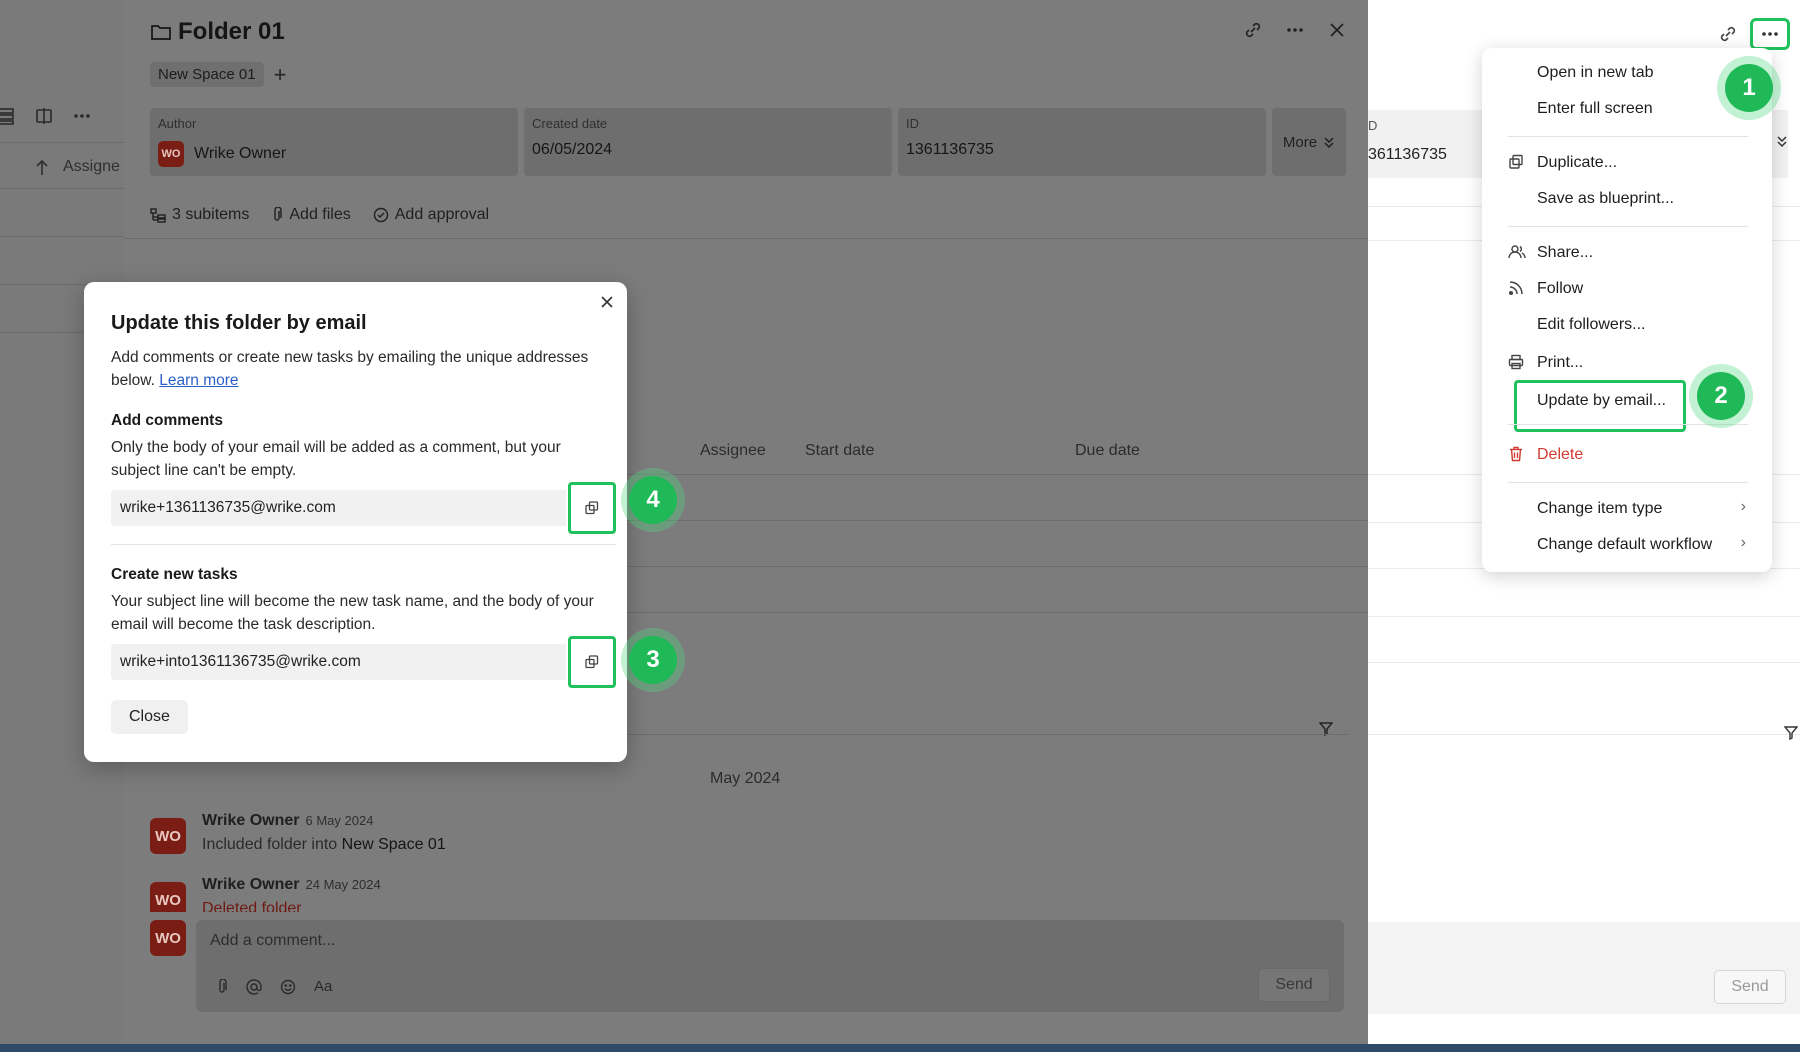 This screenshot has width=1800, height=1052. I want to click on text-format-button: Aa, so click(323, 986).